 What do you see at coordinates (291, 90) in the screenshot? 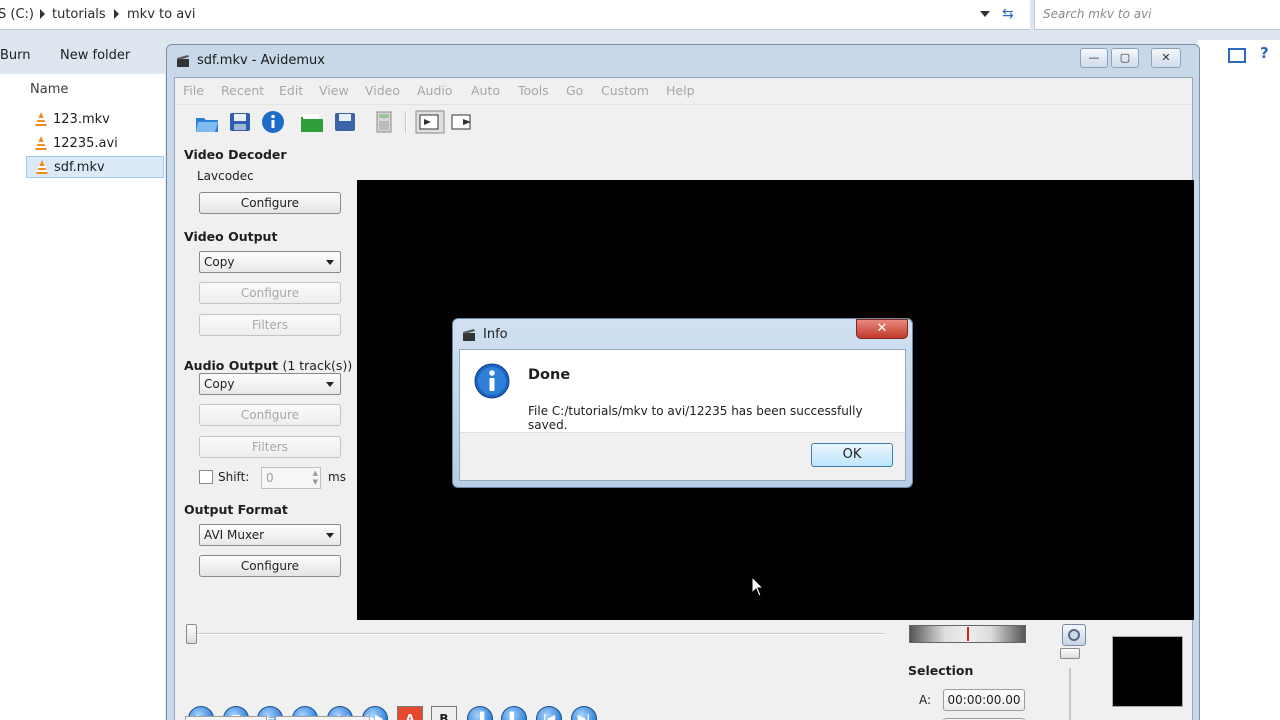
I see `menu-edit: Edit` at bounding box center [291, 90].